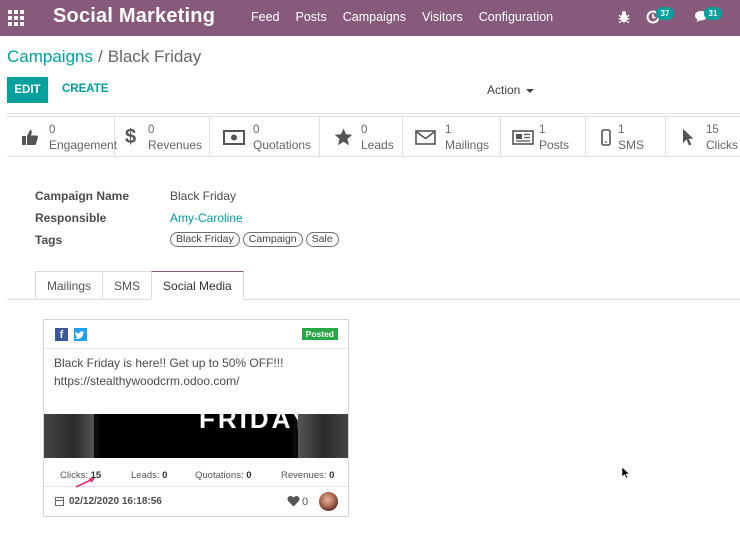 This screenshot has width=740, height=540. I want to click on stat-revenues-value: 0, so click(151, 130).